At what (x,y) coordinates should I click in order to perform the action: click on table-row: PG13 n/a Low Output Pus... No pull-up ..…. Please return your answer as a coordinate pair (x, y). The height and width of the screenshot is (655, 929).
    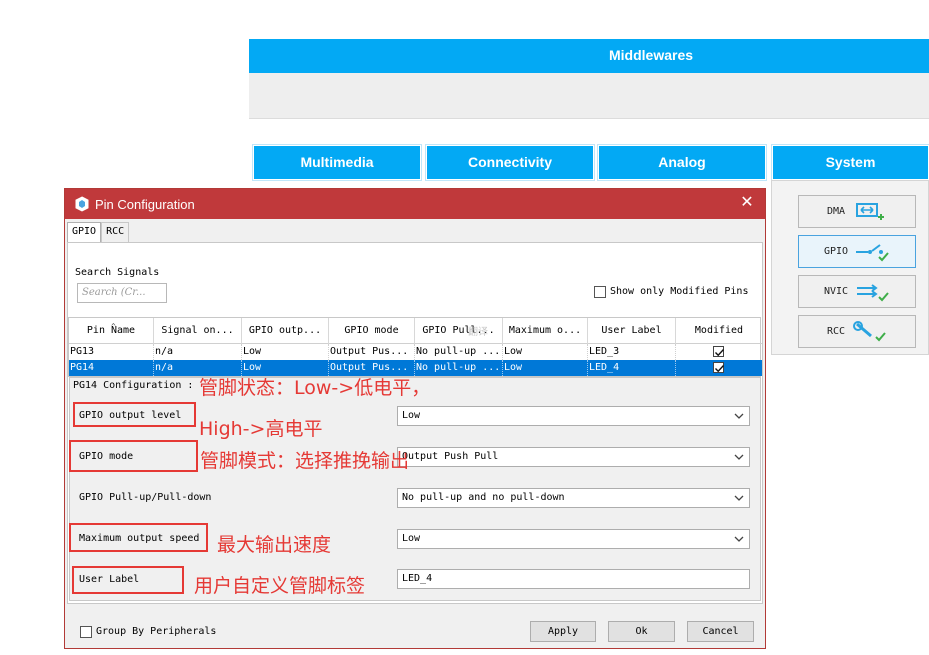
    Looking at the image, I should click on (415, 352).